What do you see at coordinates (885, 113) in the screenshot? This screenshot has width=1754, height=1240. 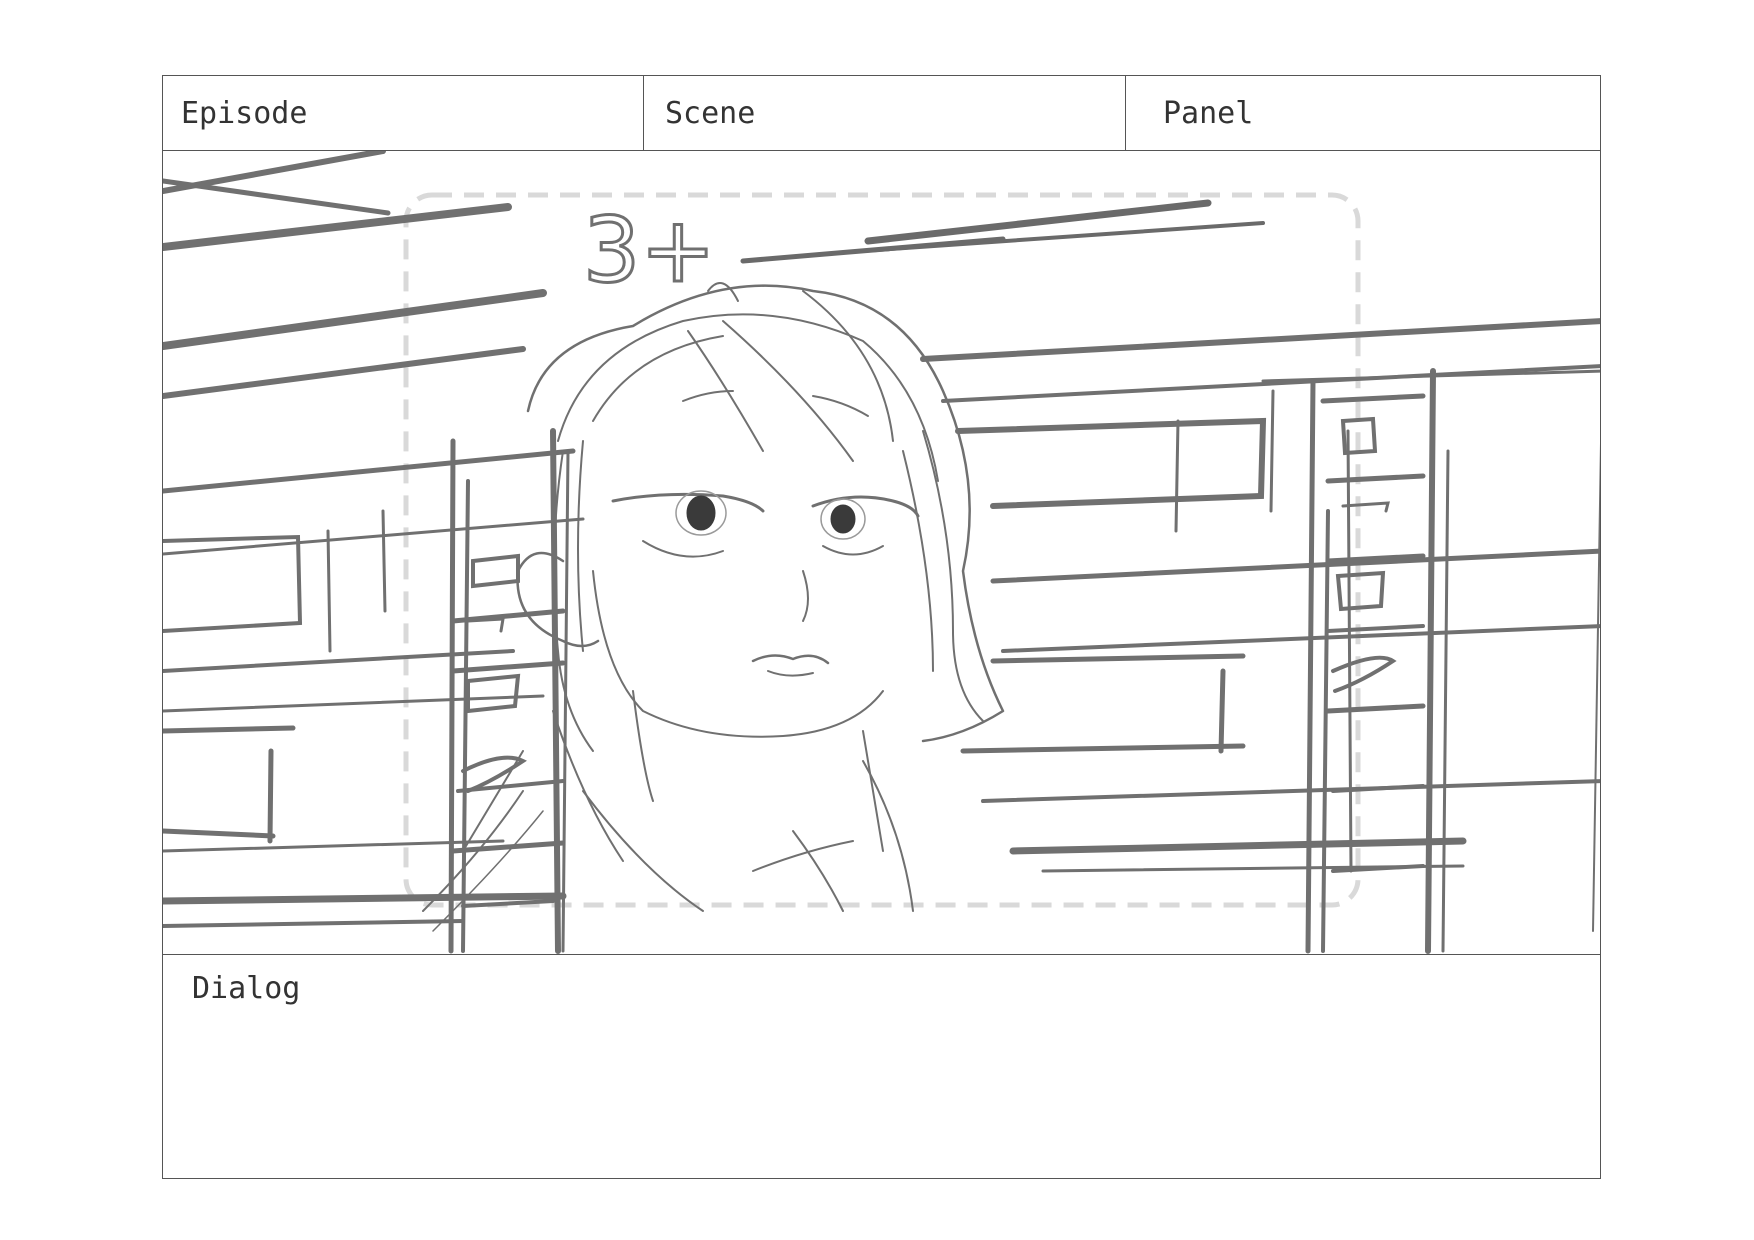 I see `scene-field: Scene` at bounding box center [885, 113].